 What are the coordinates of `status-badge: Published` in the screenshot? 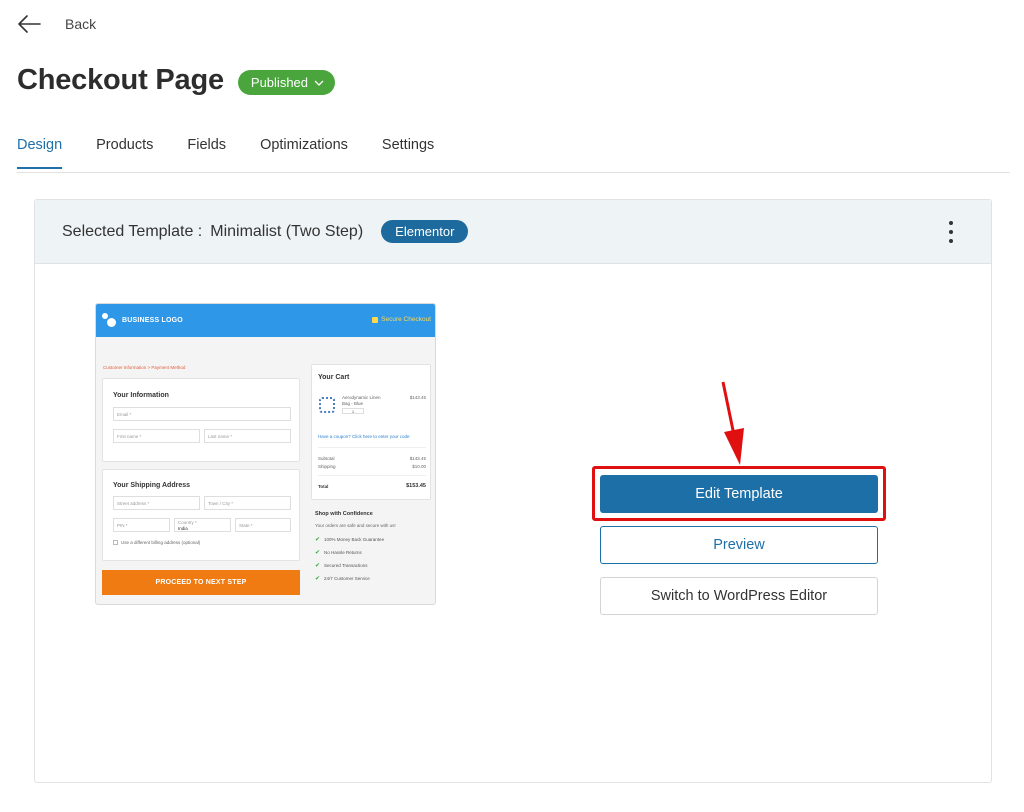 It's located at (286, 82).